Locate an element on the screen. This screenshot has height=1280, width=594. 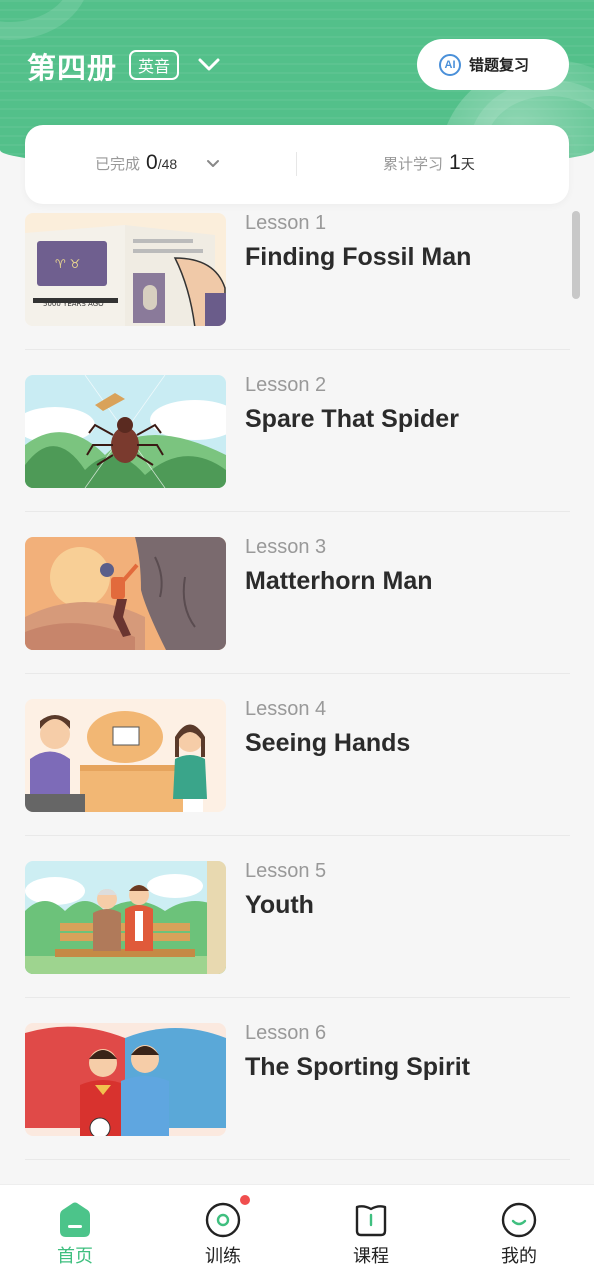
tab-courses: 课程 is located at coordinates (371, 1232).